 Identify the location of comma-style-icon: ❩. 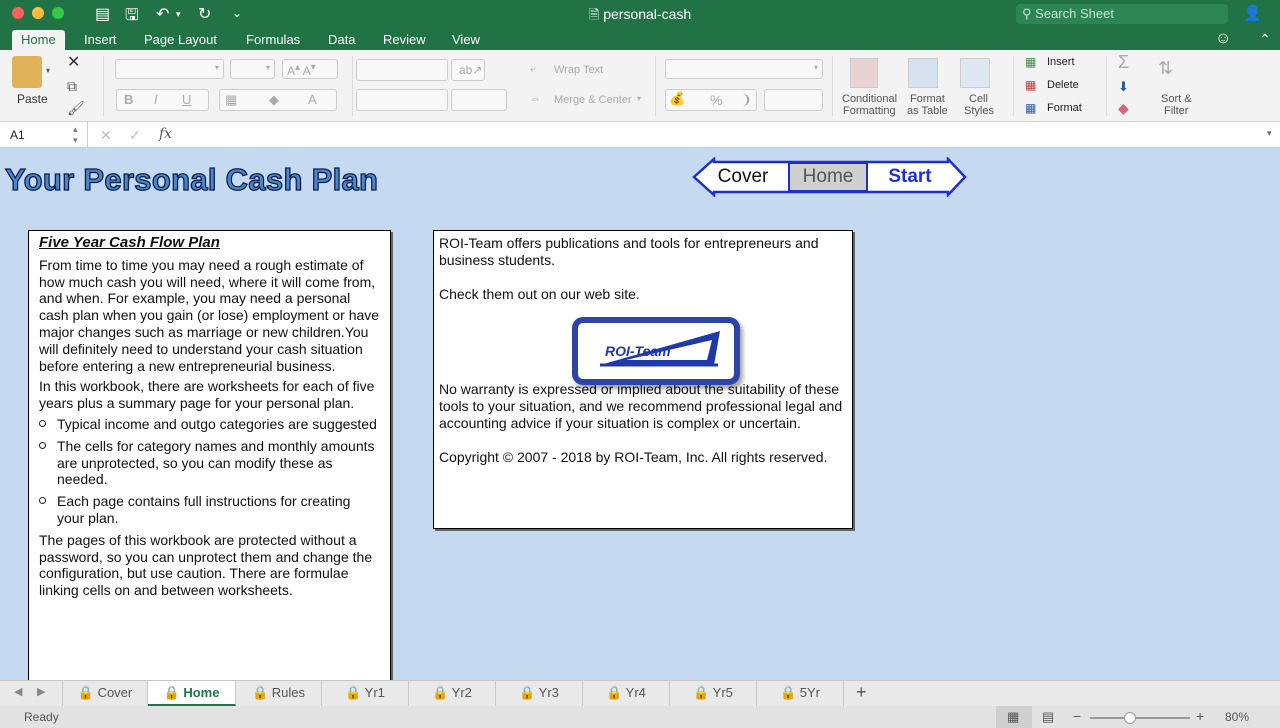
(746, 100).